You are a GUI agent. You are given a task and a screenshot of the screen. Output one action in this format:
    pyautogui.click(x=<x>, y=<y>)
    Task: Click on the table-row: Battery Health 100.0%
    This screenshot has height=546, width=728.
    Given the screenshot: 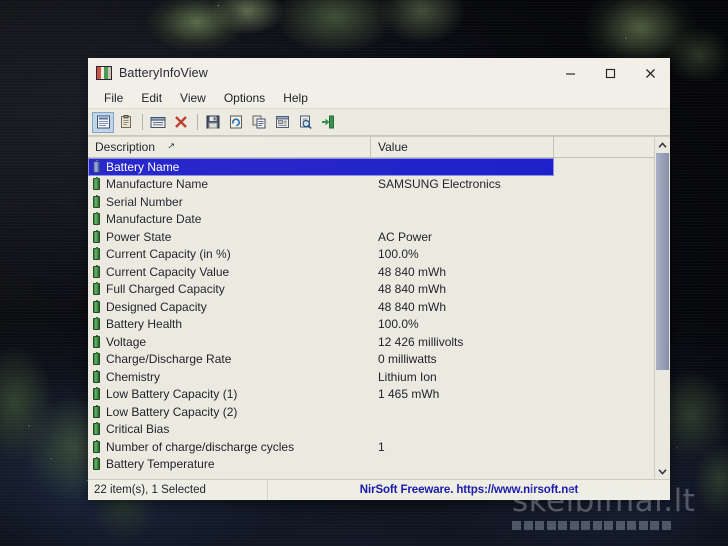 What is the action you would take?
    pyautogui.click(x=379, y=325)
    